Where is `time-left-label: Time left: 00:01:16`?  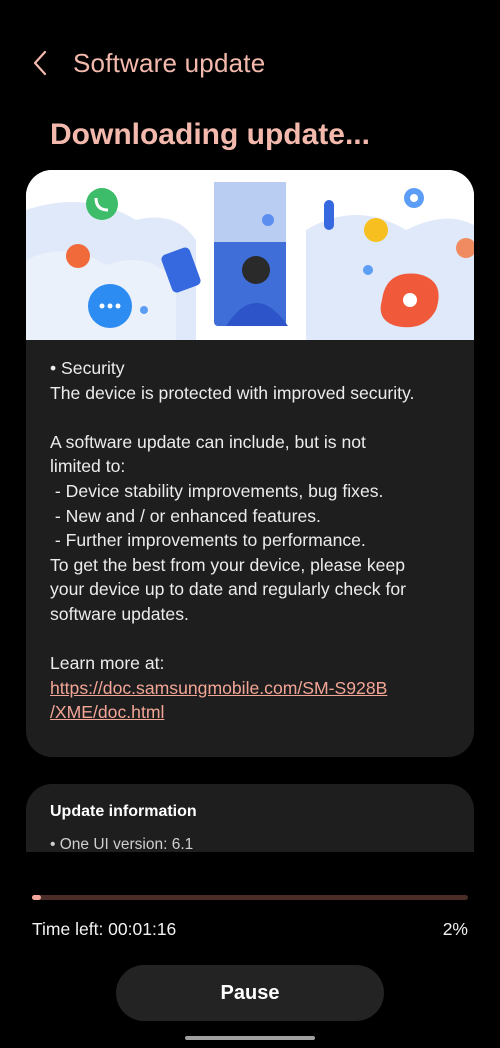
time-left-label: Time left: 00:01:16 is located at coordinates (104, 929).